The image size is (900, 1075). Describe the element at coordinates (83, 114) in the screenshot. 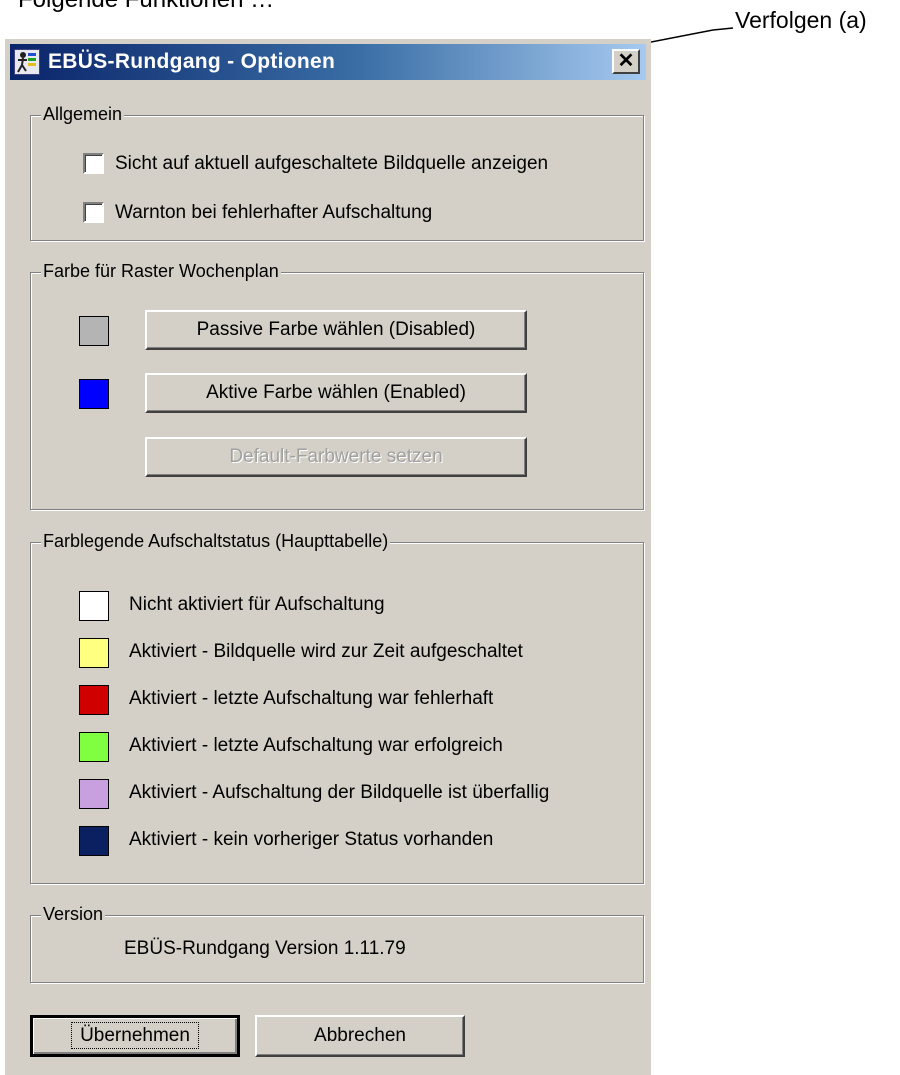

I see `general-group-title: Allgemein` at that location.